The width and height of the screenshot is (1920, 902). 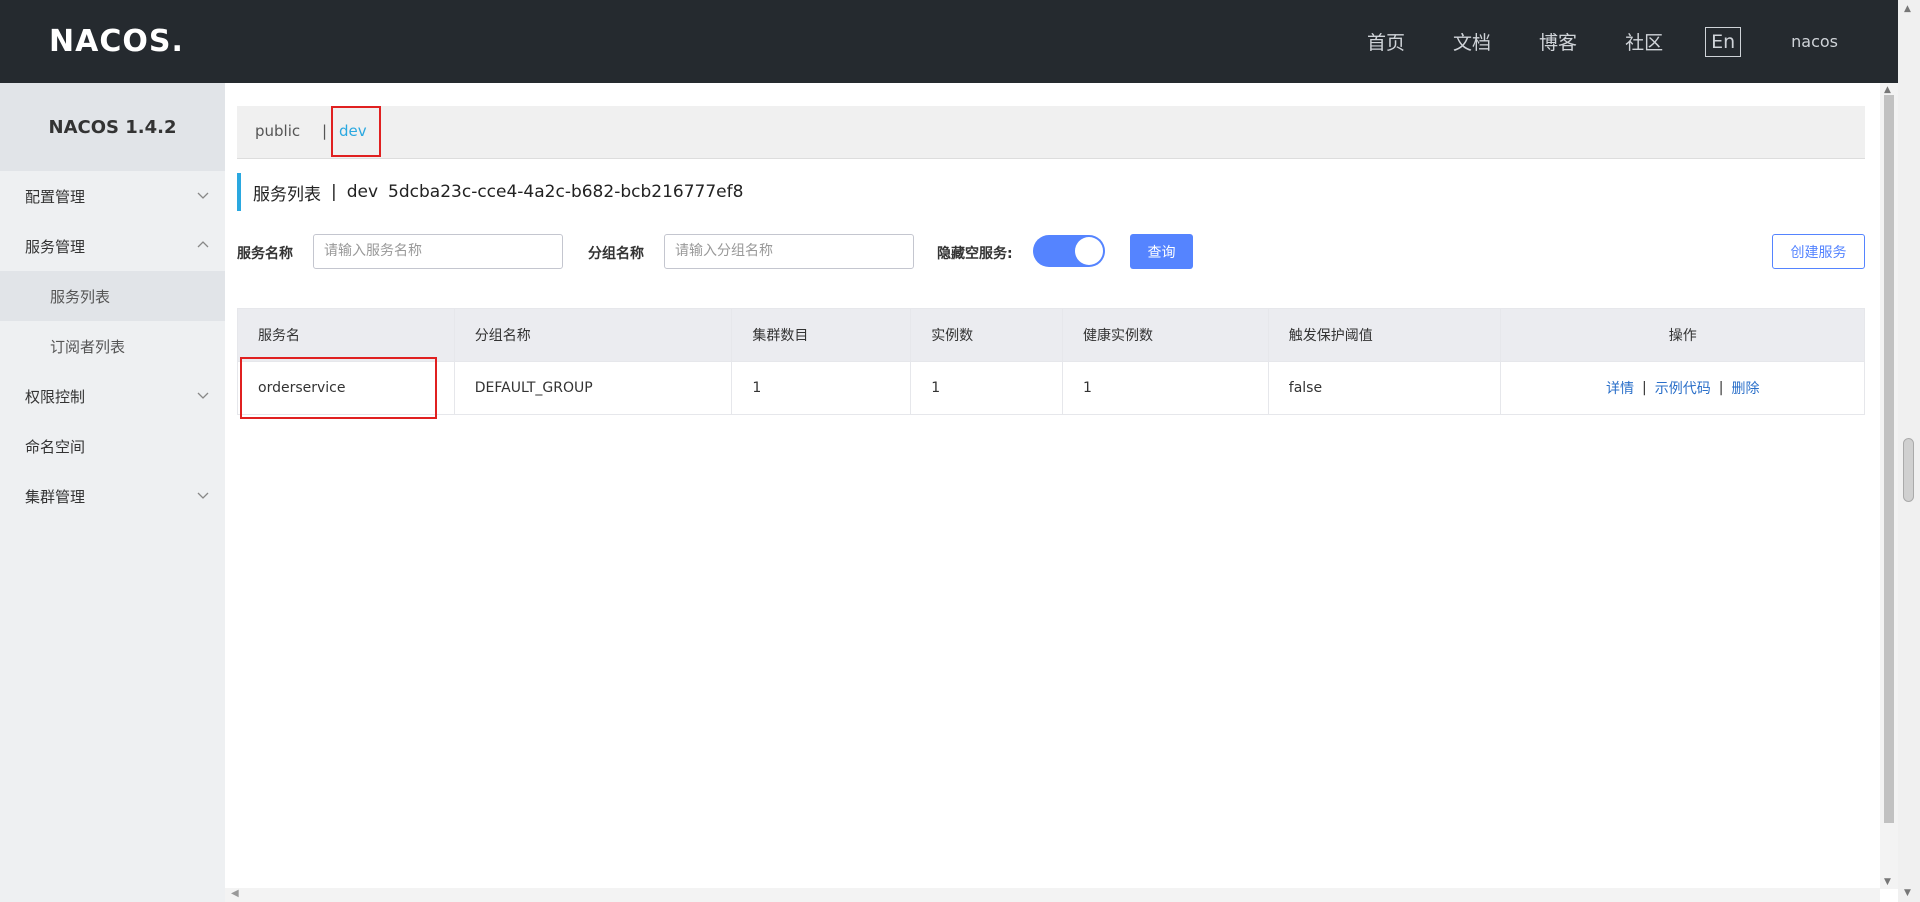 I want to click on sidebar-item-config-management: 配置管理, so click(x=112, y=196).